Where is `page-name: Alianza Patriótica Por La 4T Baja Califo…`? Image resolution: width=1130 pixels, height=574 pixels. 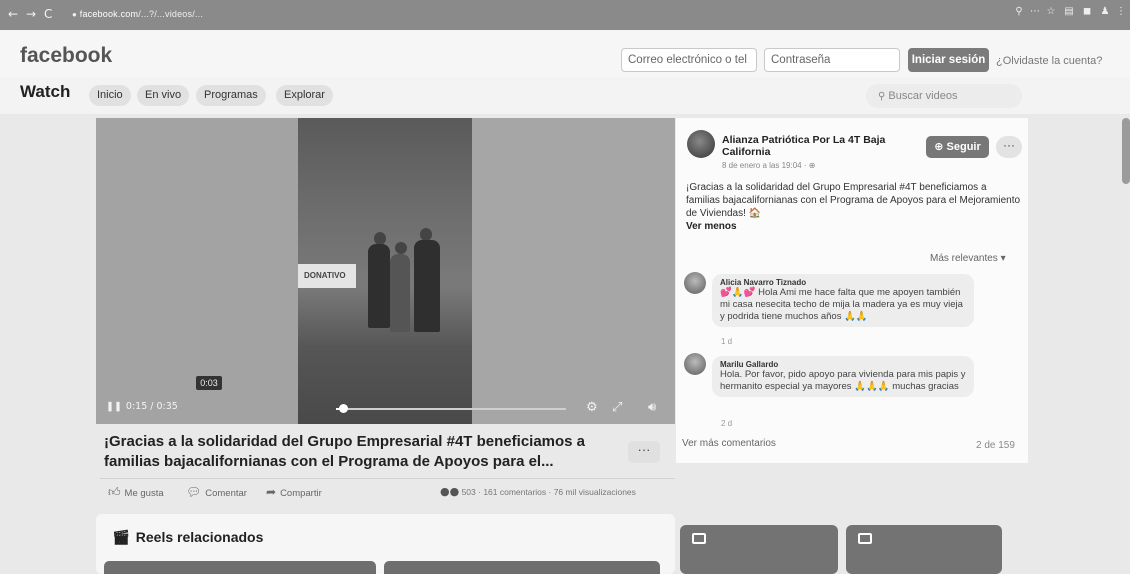 page-name: Alianza Patriótica Por La 4T Baja Califo… is located at coordinates (812, 146).